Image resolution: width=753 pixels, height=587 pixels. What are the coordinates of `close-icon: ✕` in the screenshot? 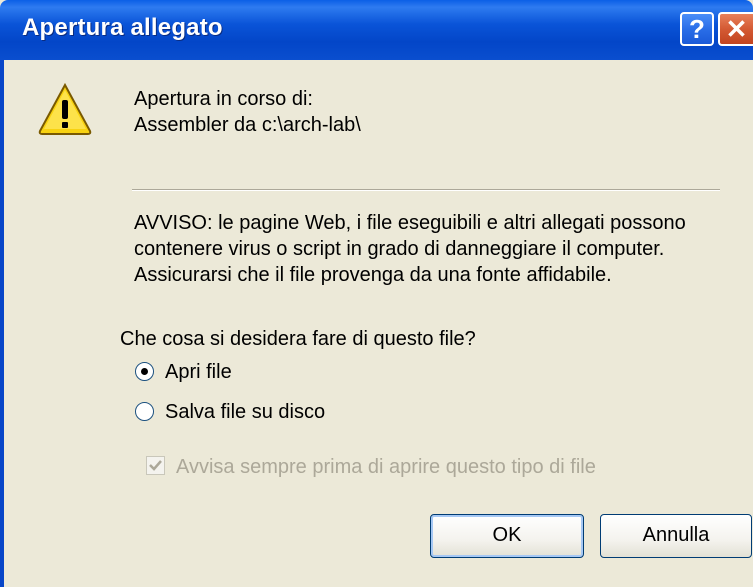 It's located at (736, 29).